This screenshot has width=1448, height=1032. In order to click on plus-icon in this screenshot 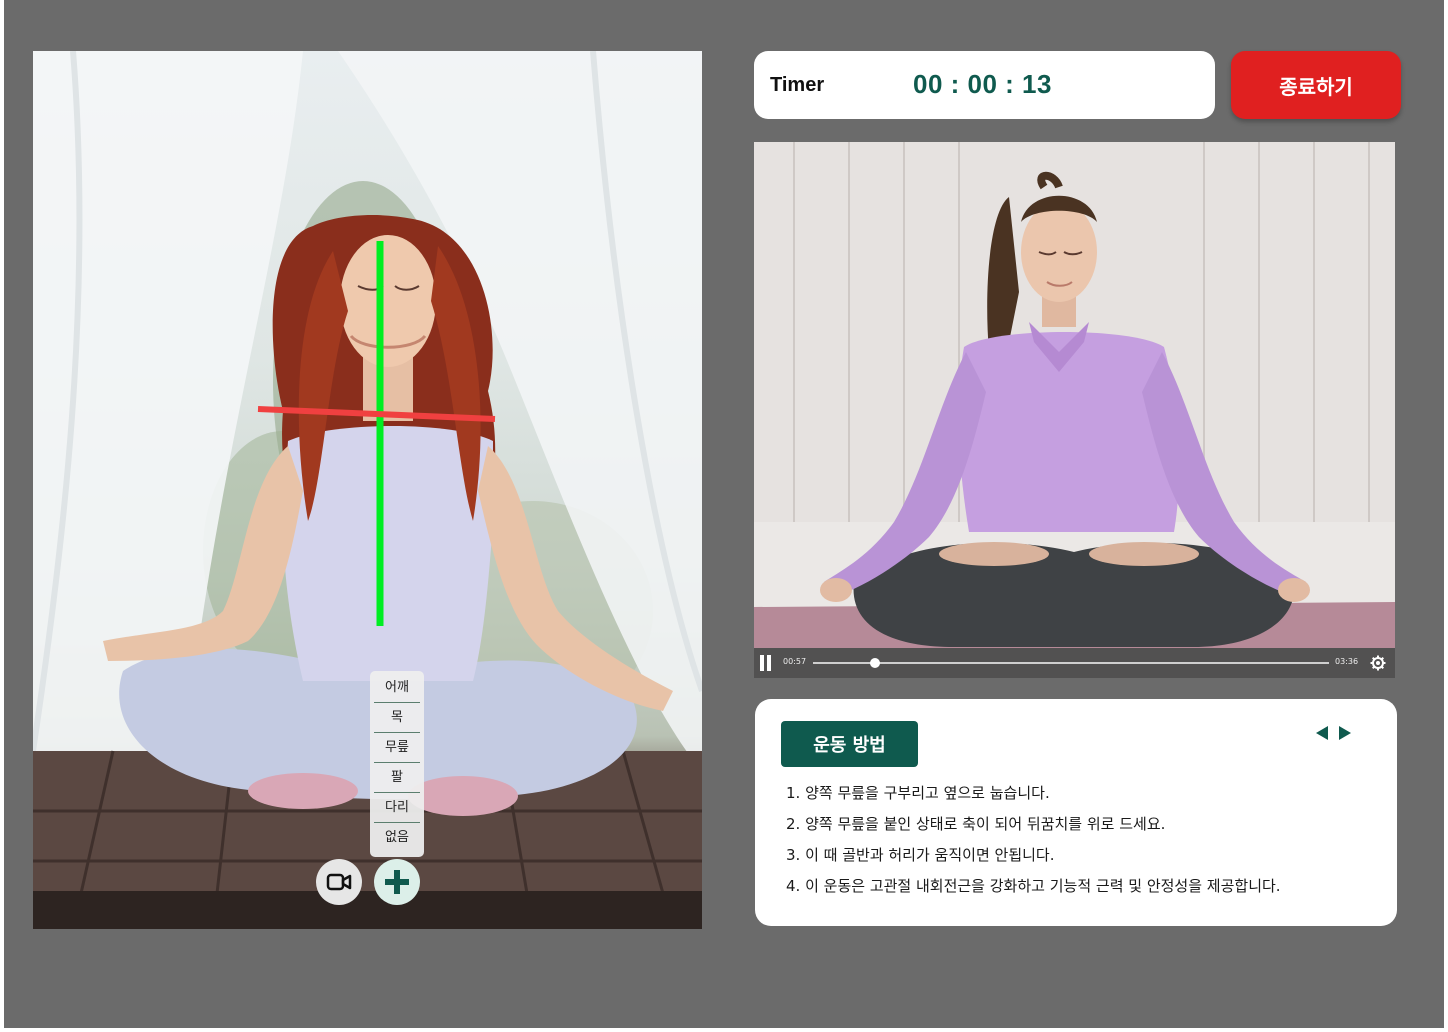, I will do `click(397, 882)`.